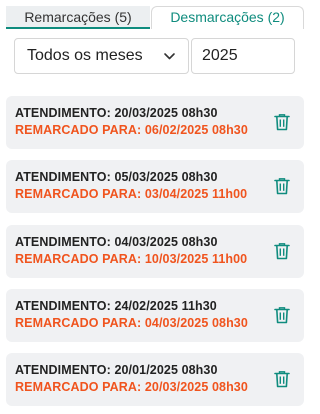 The width and height of the screenshot is (320, 414). Describe the element at coordinates (116, 242) in the screenshot. I see `attendance-date: ATENDIMENTO: 04/03/2025 08h30` at that location.